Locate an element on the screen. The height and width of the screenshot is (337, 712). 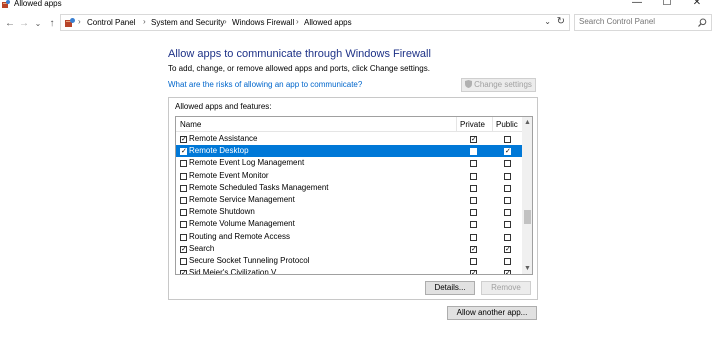
app-row: Remote Event Log Management is located at coordinates (349, 163).